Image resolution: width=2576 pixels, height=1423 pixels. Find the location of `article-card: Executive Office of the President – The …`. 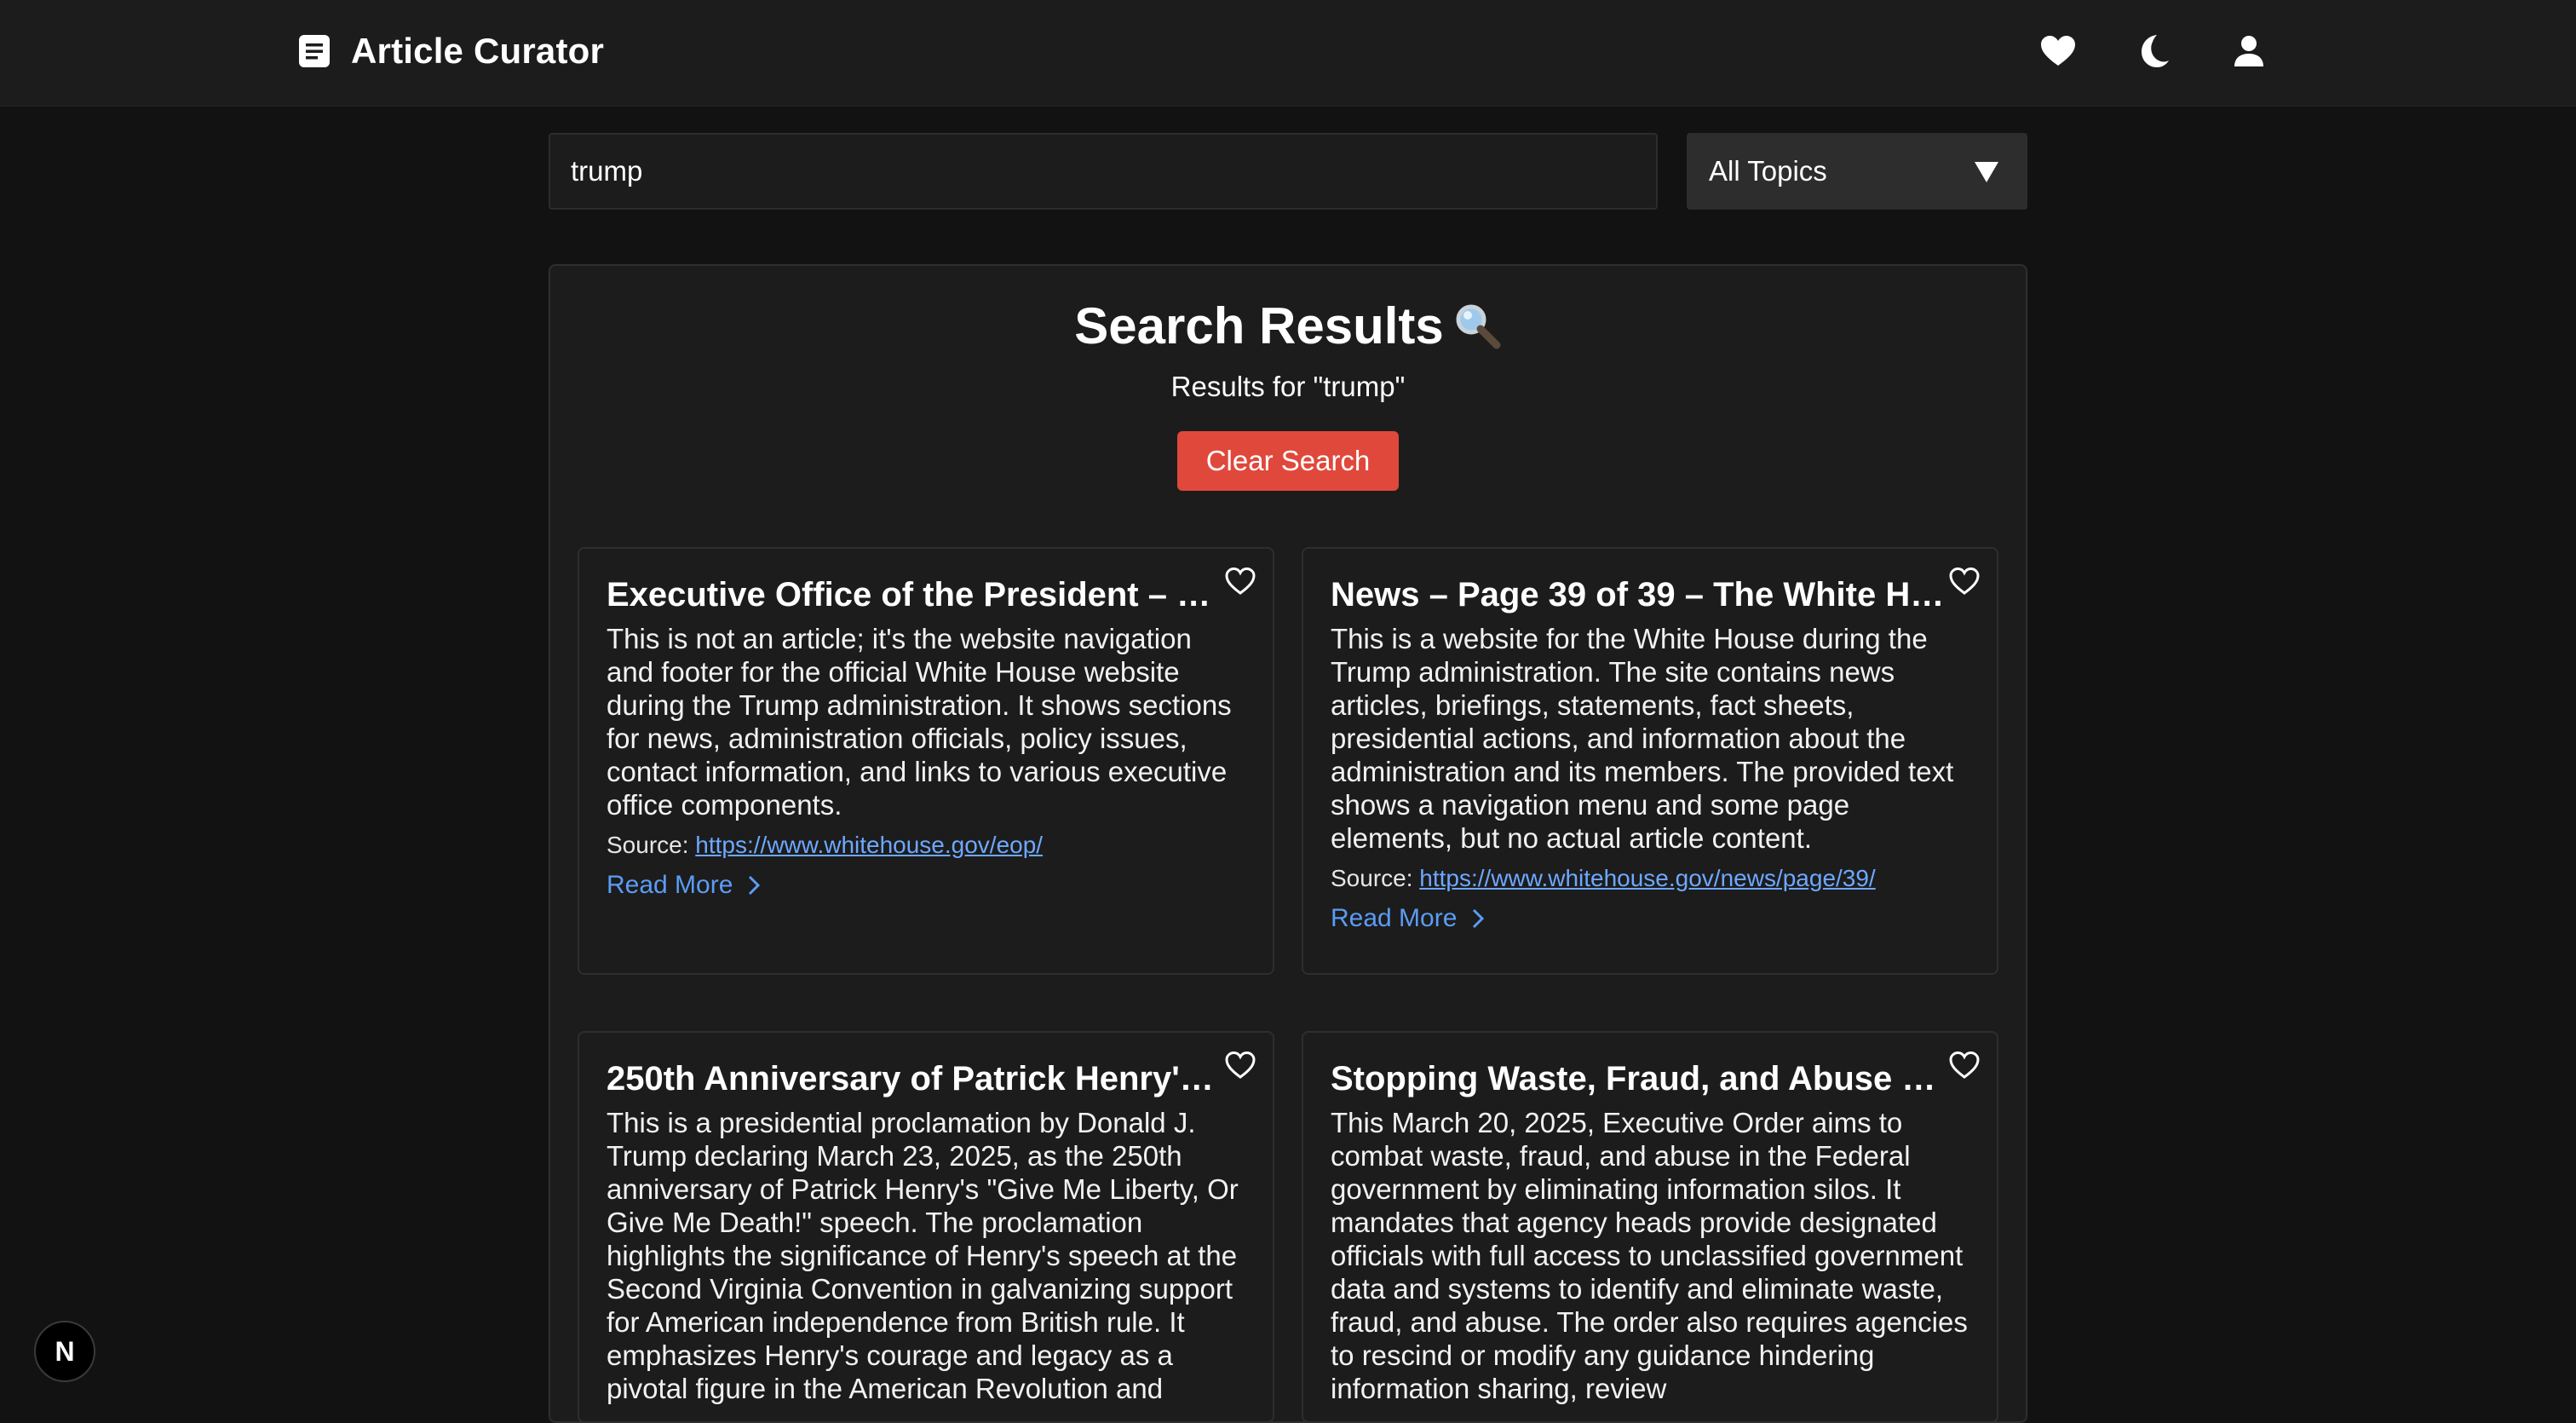

article-card: Executive Office of the President – The … is located at coordinates (926, 761).